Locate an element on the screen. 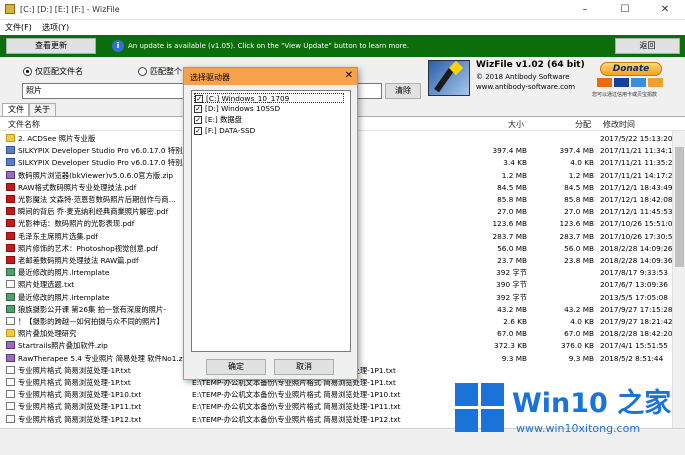 This screenshot has height=455, width=685. view-update-button: 查看更新 is located at coordinates (51, 46).